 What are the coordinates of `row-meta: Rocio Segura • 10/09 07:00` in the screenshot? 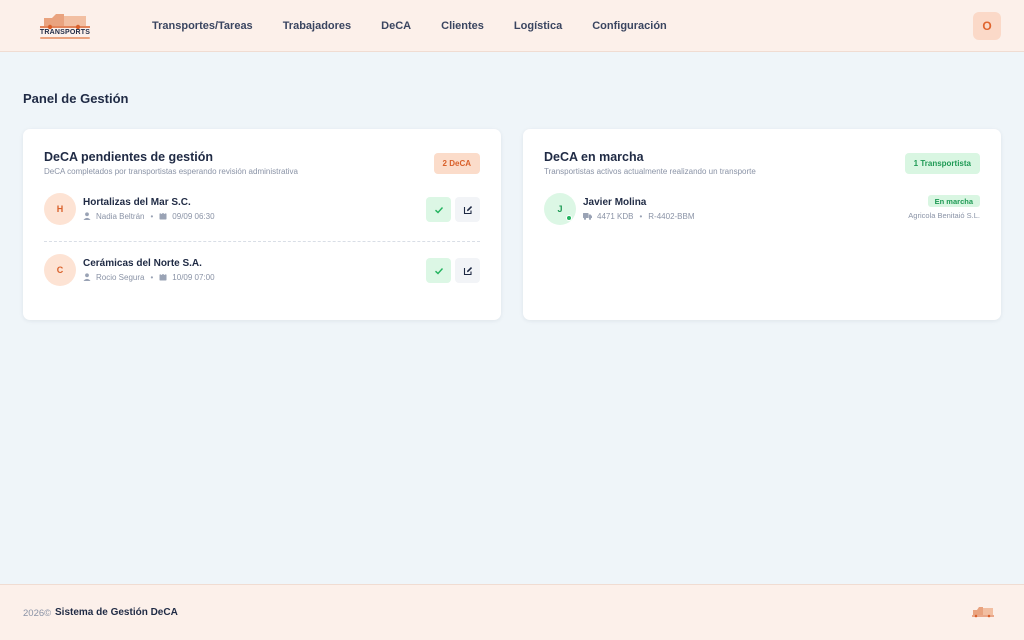 It's located at (149, 277).